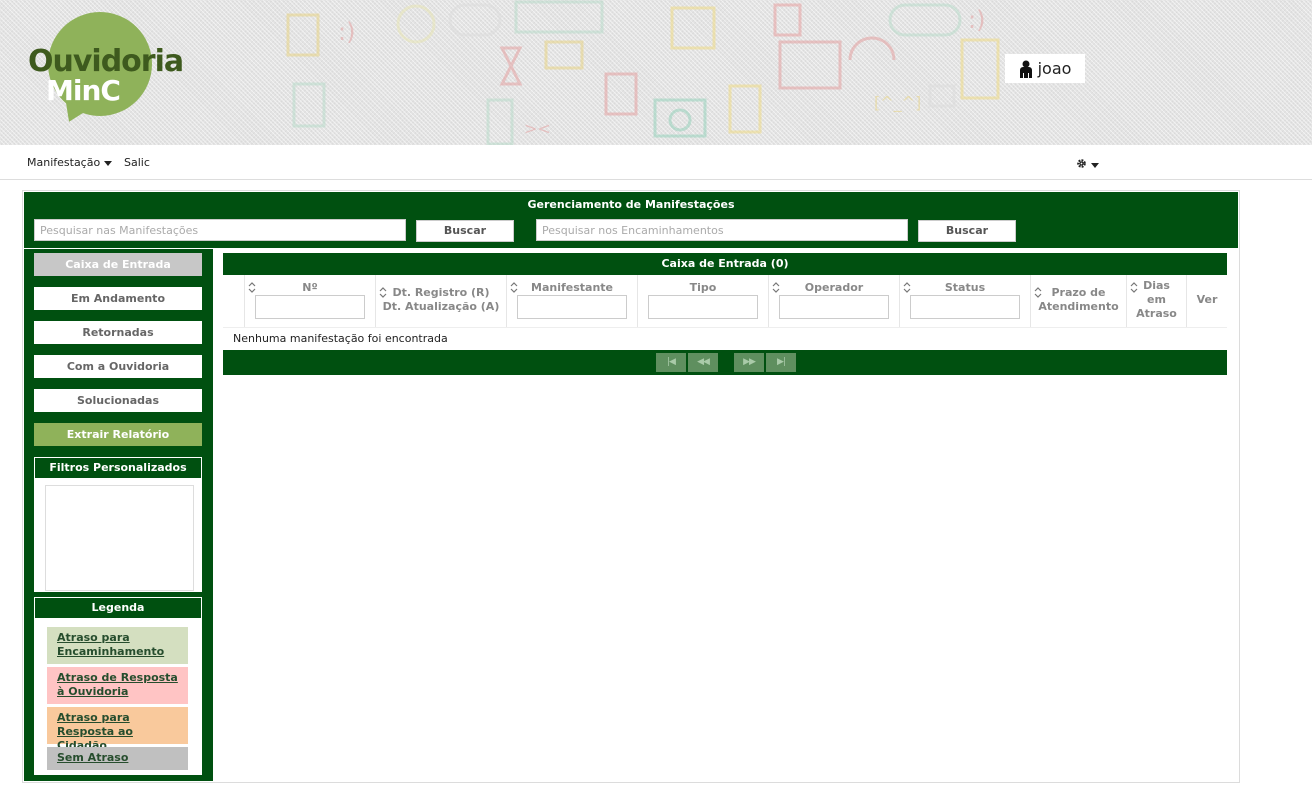 Image resolution: width=1312 pixels, height=789 pixels. I want to click on first-page-button: |◀, so click(671, 362).